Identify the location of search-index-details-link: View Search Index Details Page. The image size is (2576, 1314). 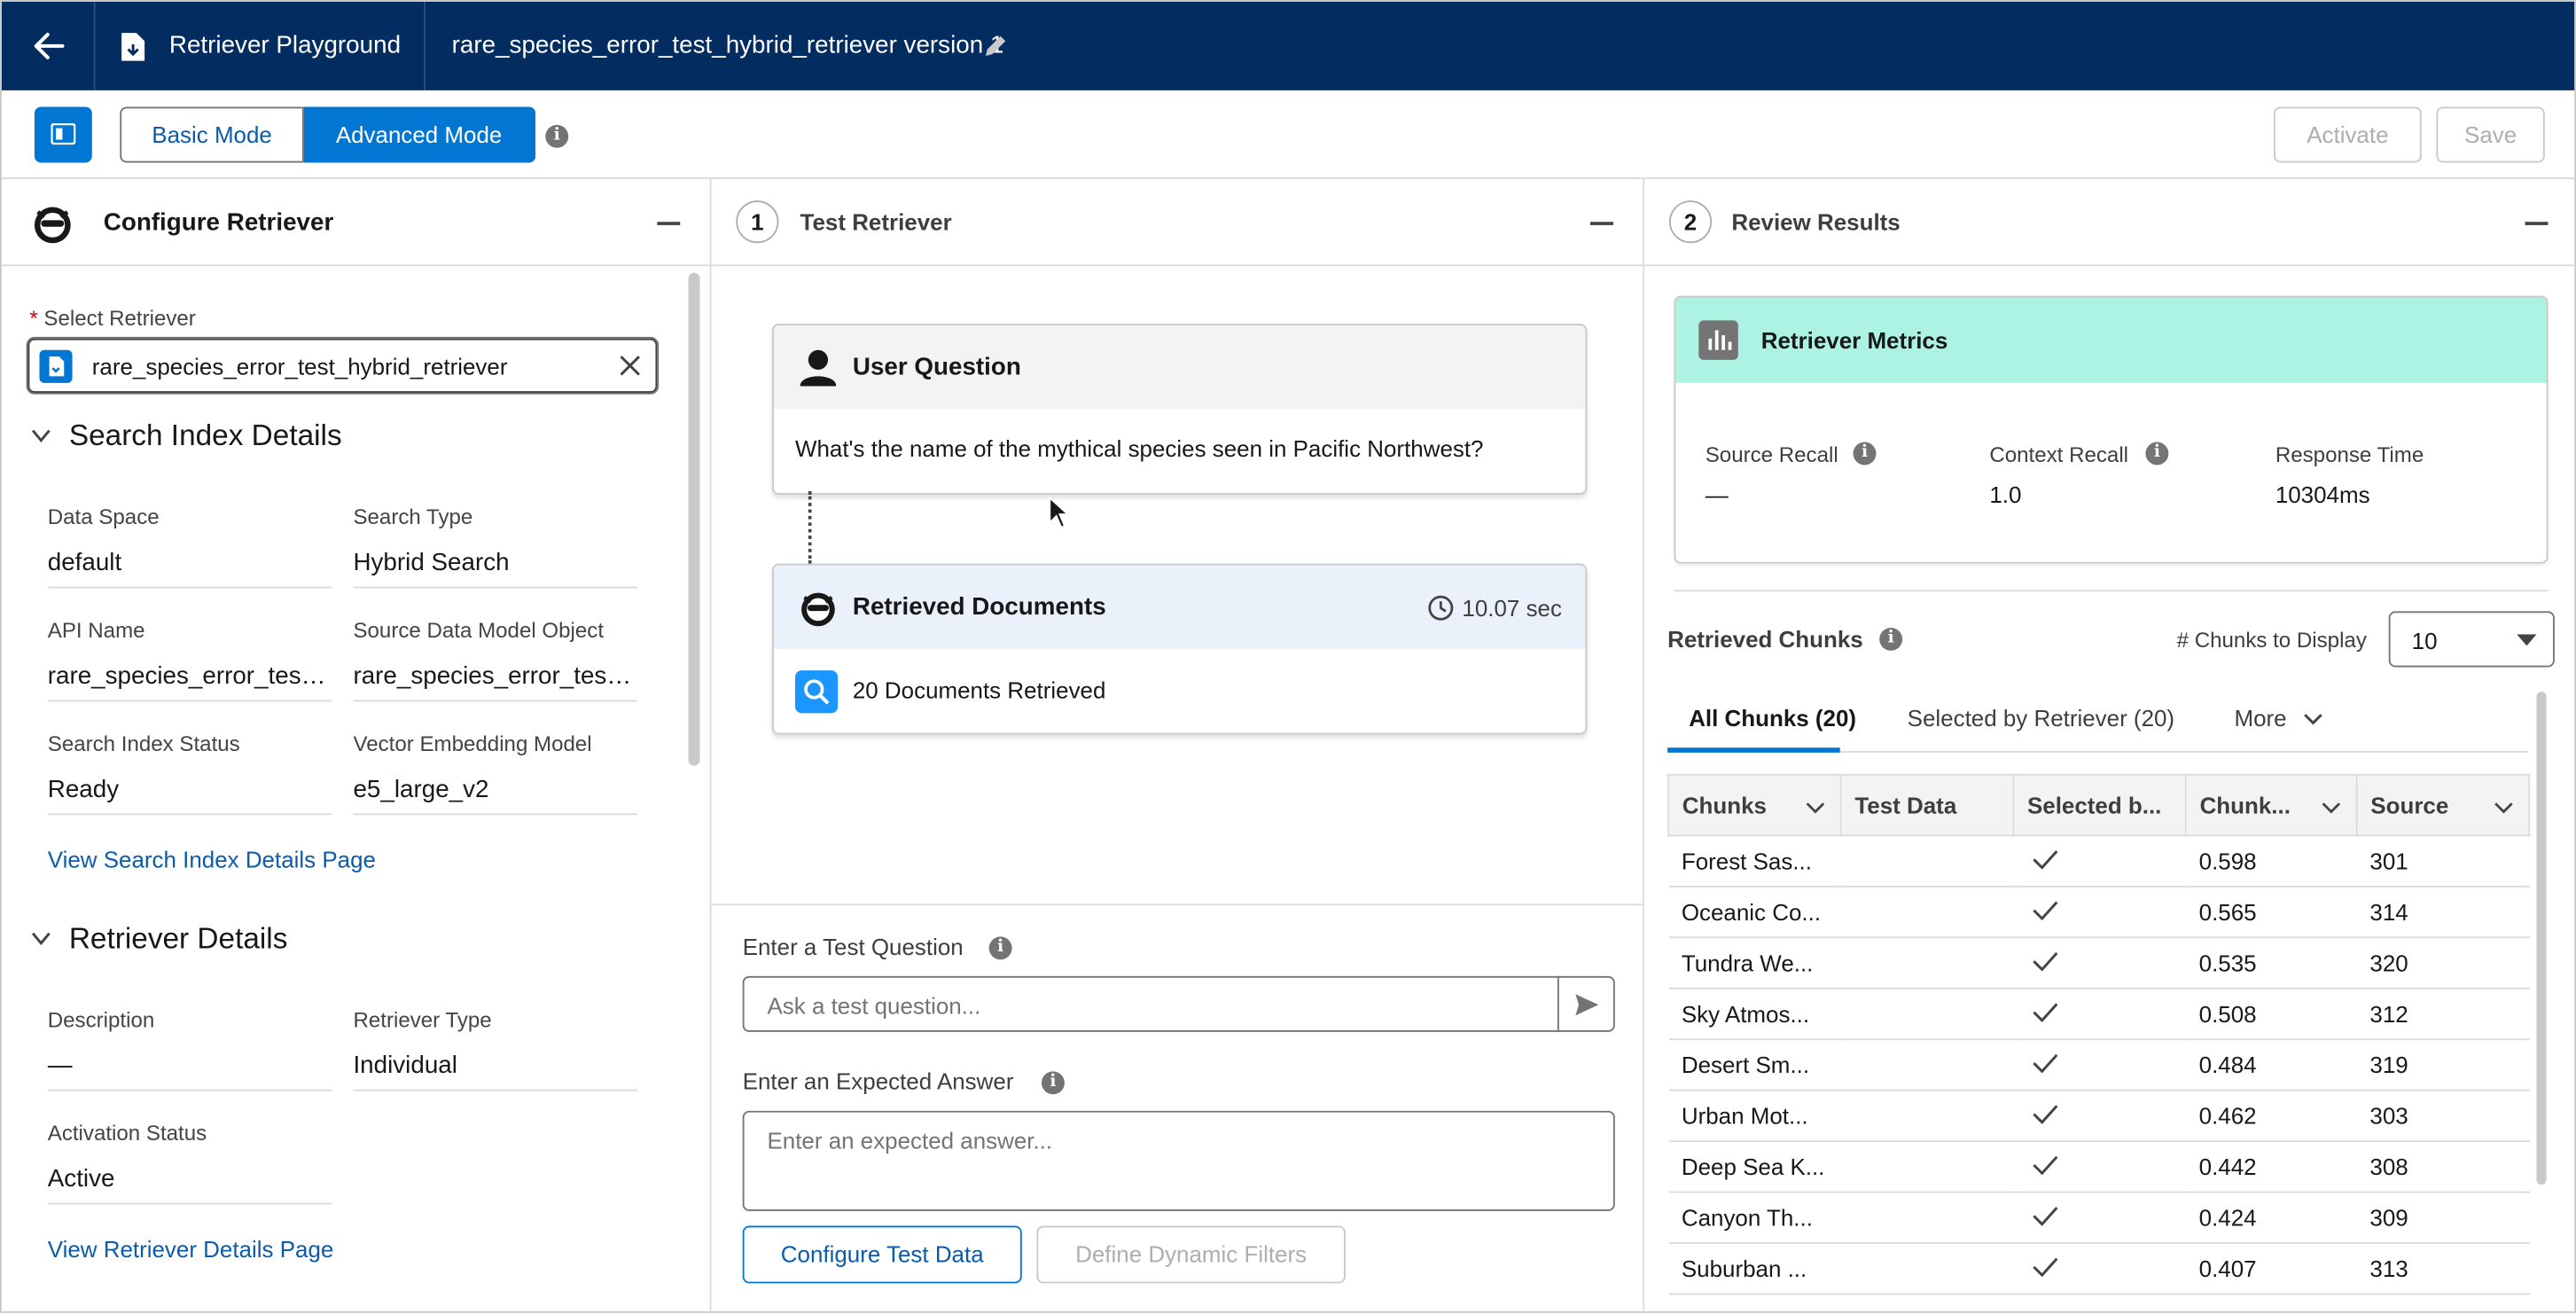
(212, 859).